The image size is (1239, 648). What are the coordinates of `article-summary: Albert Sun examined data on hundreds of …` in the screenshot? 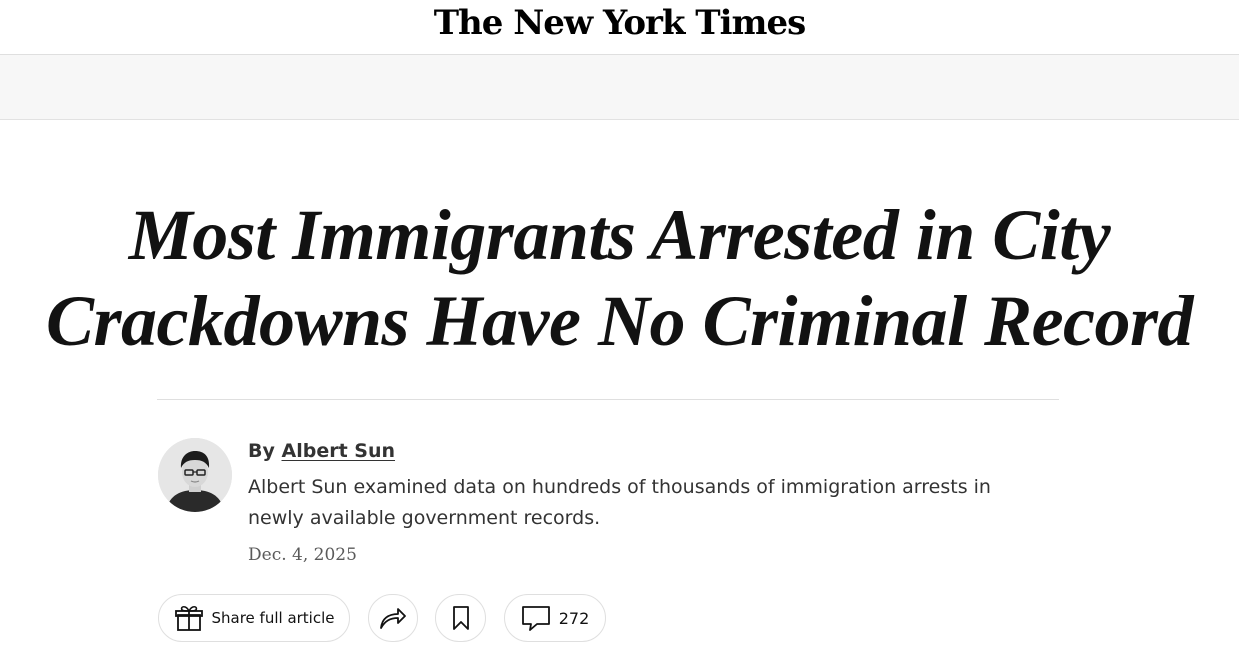 It's located at (619, 502).